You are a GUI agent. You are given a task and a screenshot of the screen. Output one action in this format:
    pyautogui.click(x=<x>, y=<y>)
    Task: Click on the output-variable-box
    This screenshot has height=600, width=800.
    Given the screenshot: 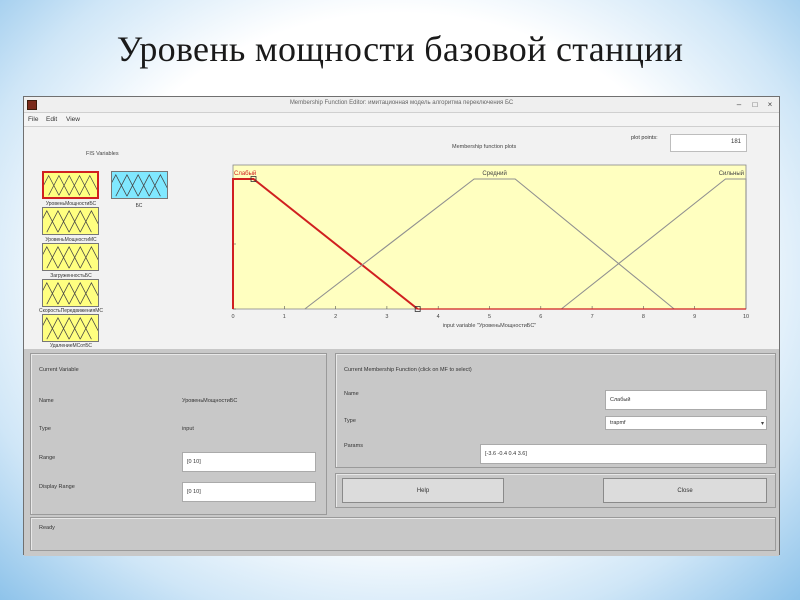 What is the action you would take?
    pyautogui.click(x=139, y=185)
    